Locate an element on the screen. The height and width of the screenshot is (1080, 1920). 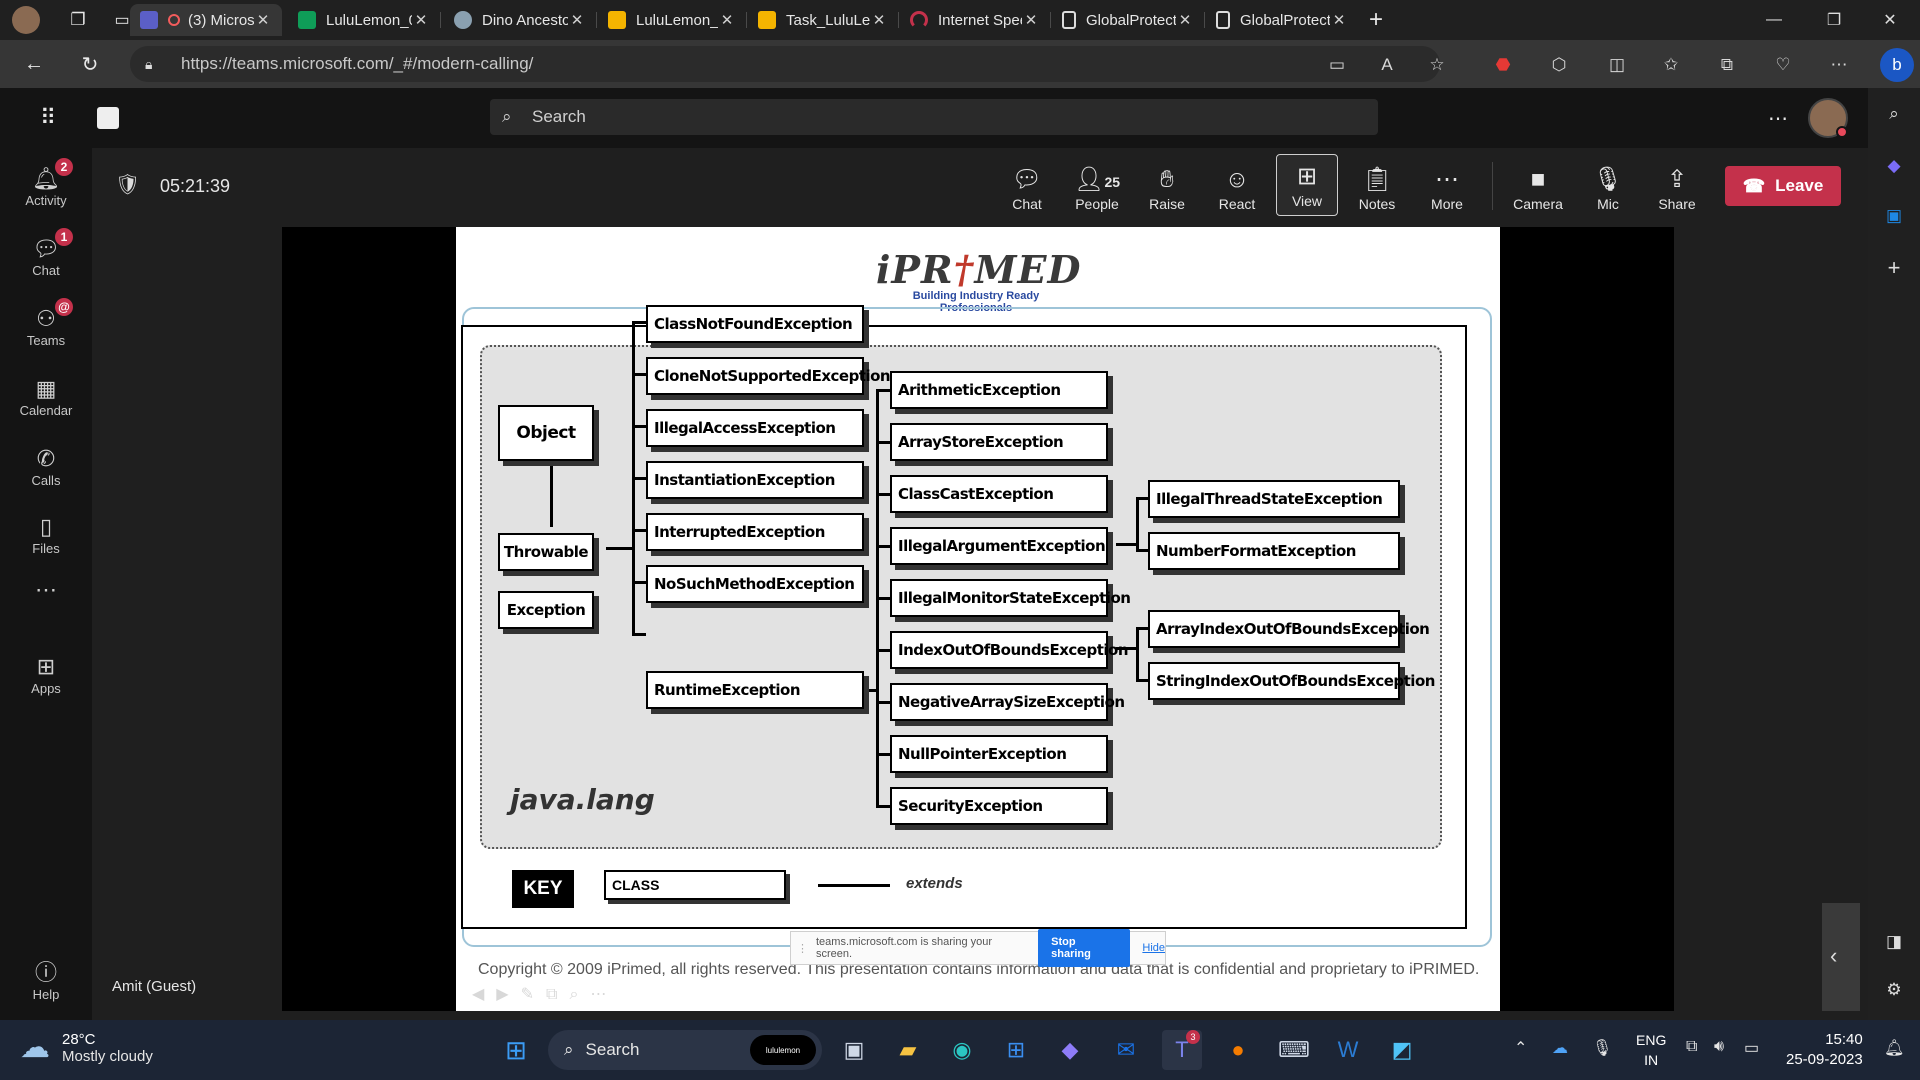
collections-icon: ⧉ is located at coordinates (1727, 65).